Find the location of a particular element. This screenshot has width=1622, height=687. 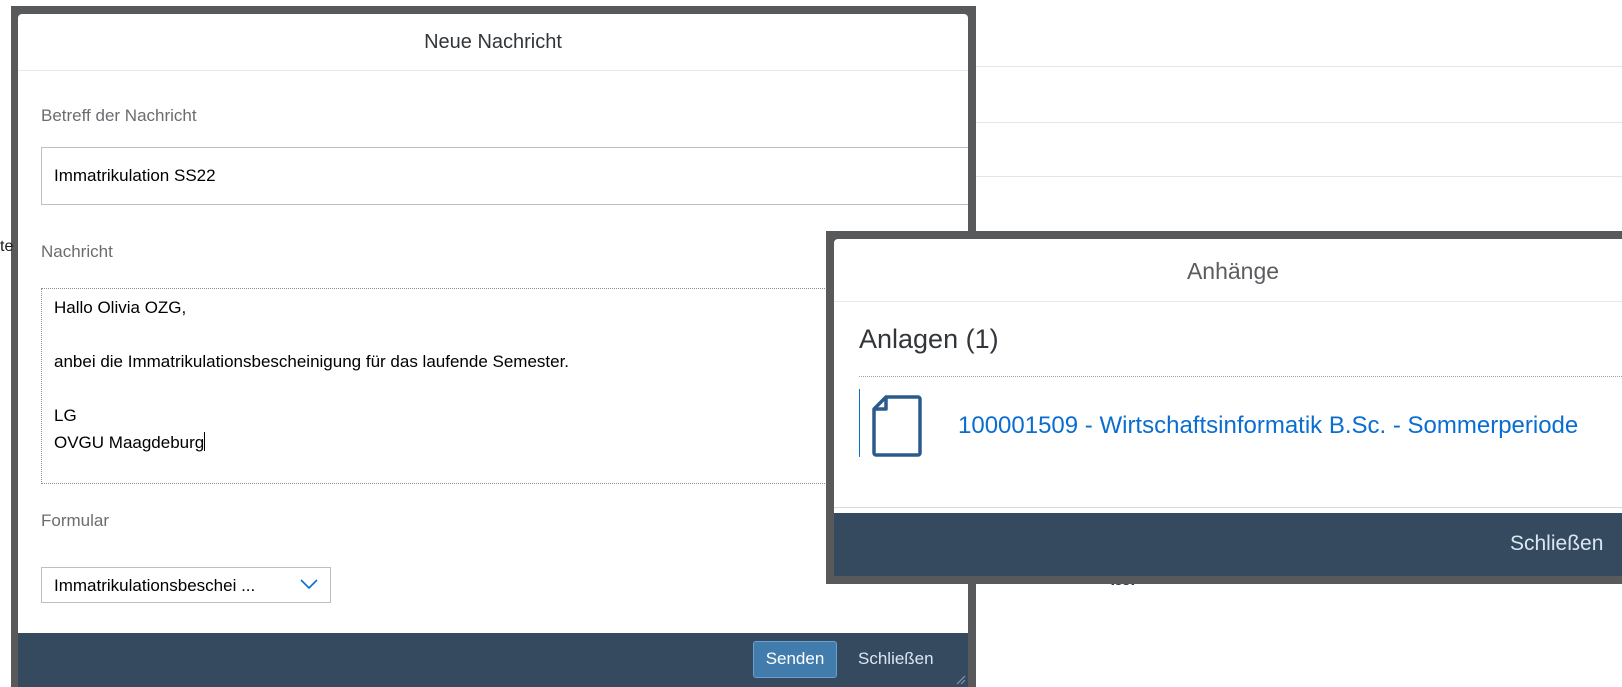

message-line-text: OVGU Maagdeburg is located at coordinates (129, 442).